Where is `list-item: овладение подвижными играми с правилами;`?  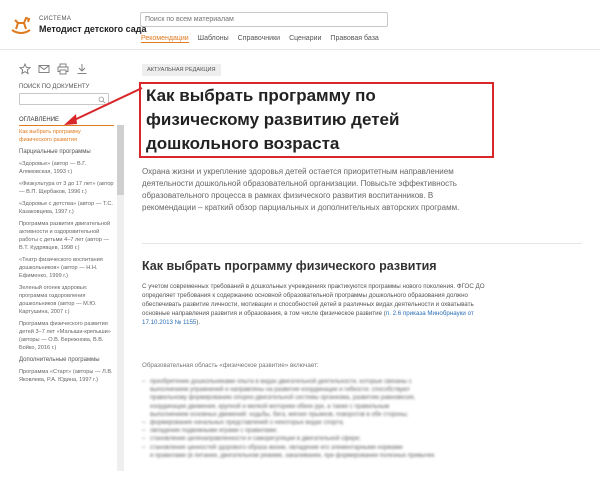 list-item: овладение подвижными играми с правилами; is located at coordinates (322, 431).